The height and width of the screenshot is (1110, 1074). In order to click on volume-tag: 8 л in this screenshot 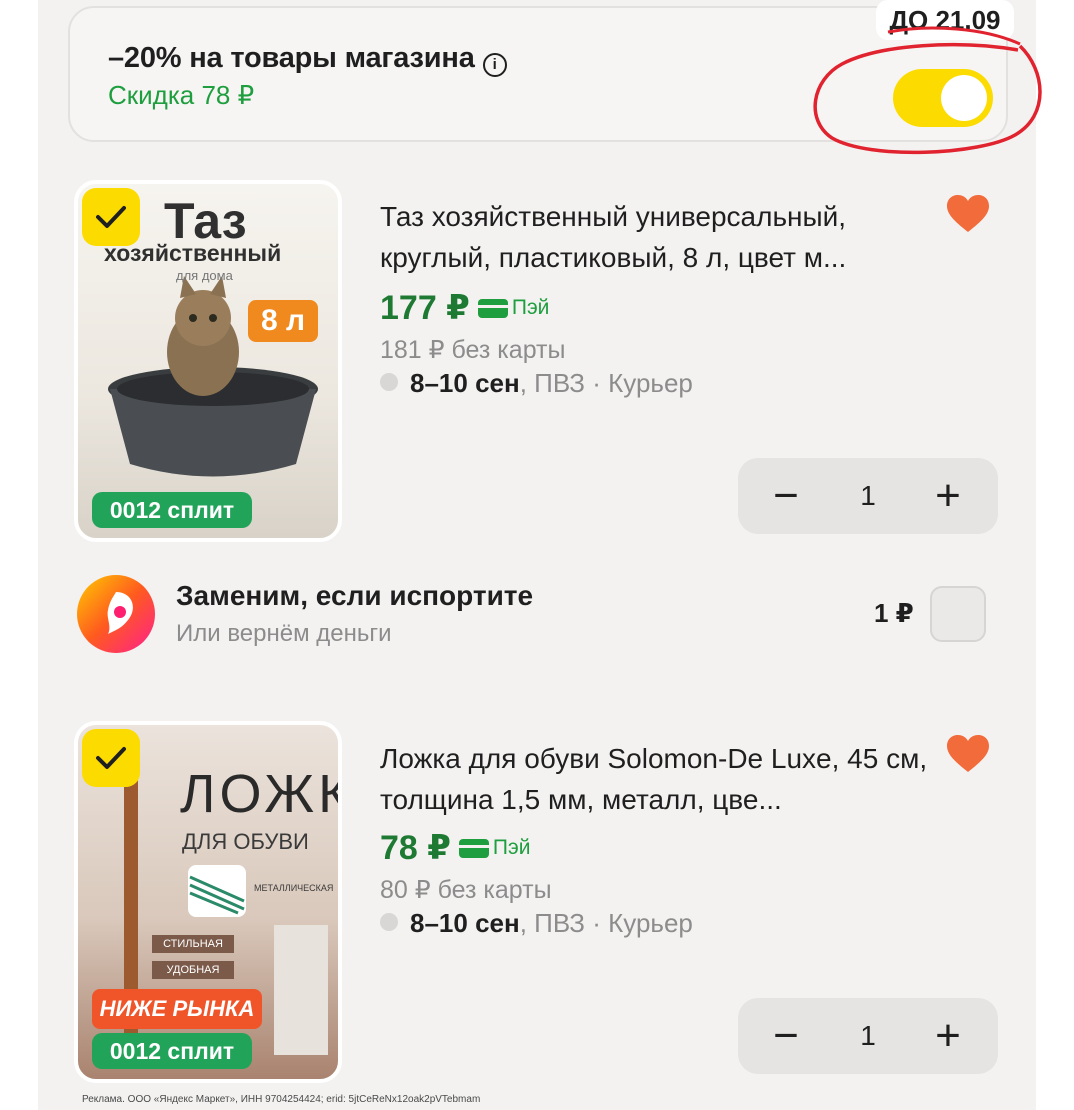, I will do `click(283, 321)`.